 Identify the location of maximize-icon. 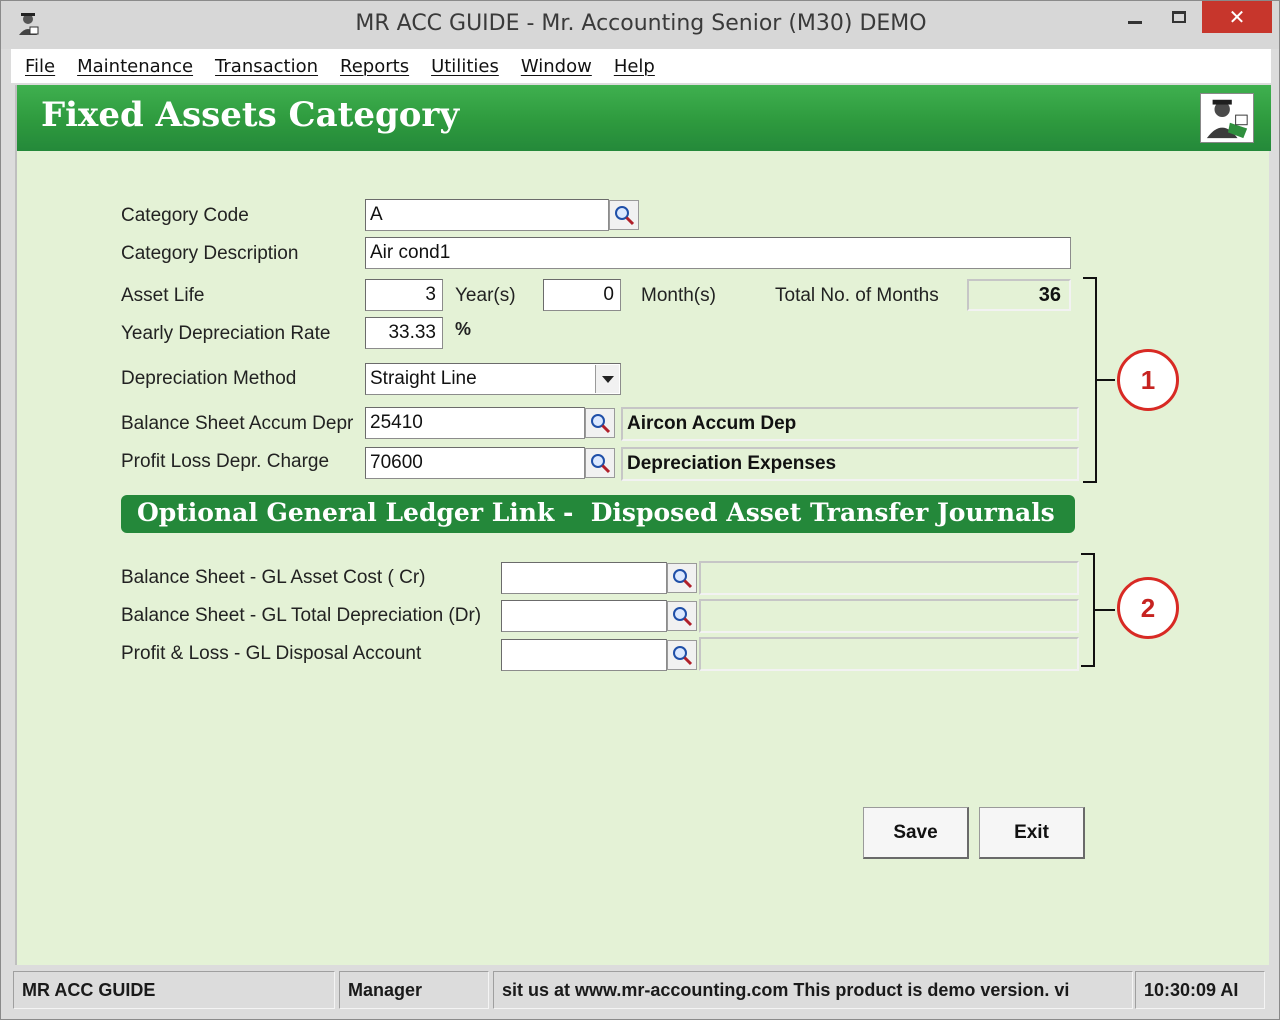
(1179, 17).